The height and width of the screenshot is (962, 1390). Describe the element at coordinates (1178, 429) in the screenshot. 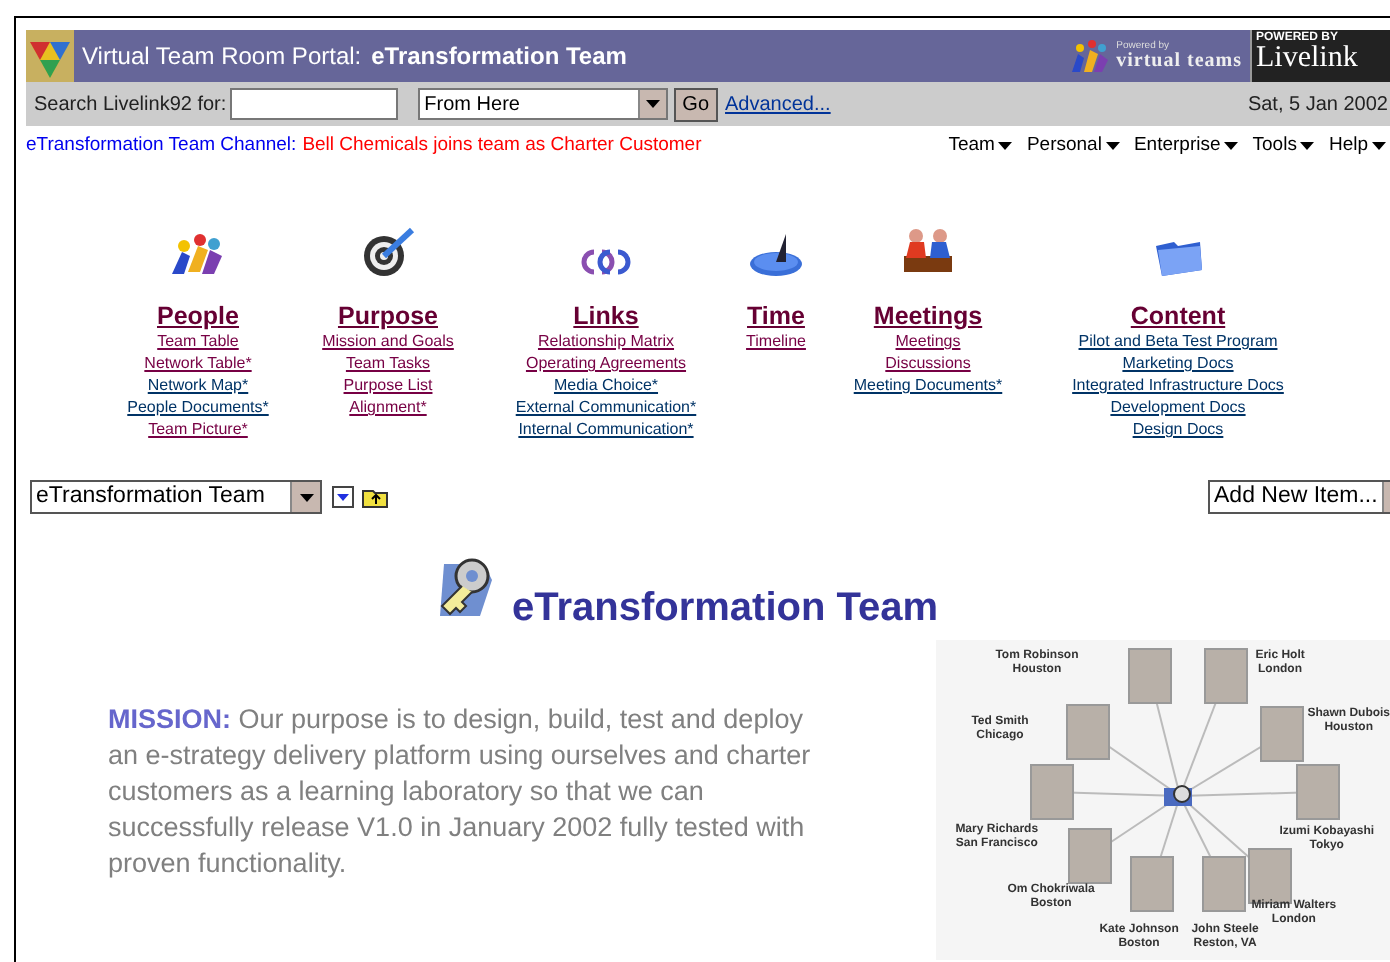

I see `category-link: Design Docs` at that location.